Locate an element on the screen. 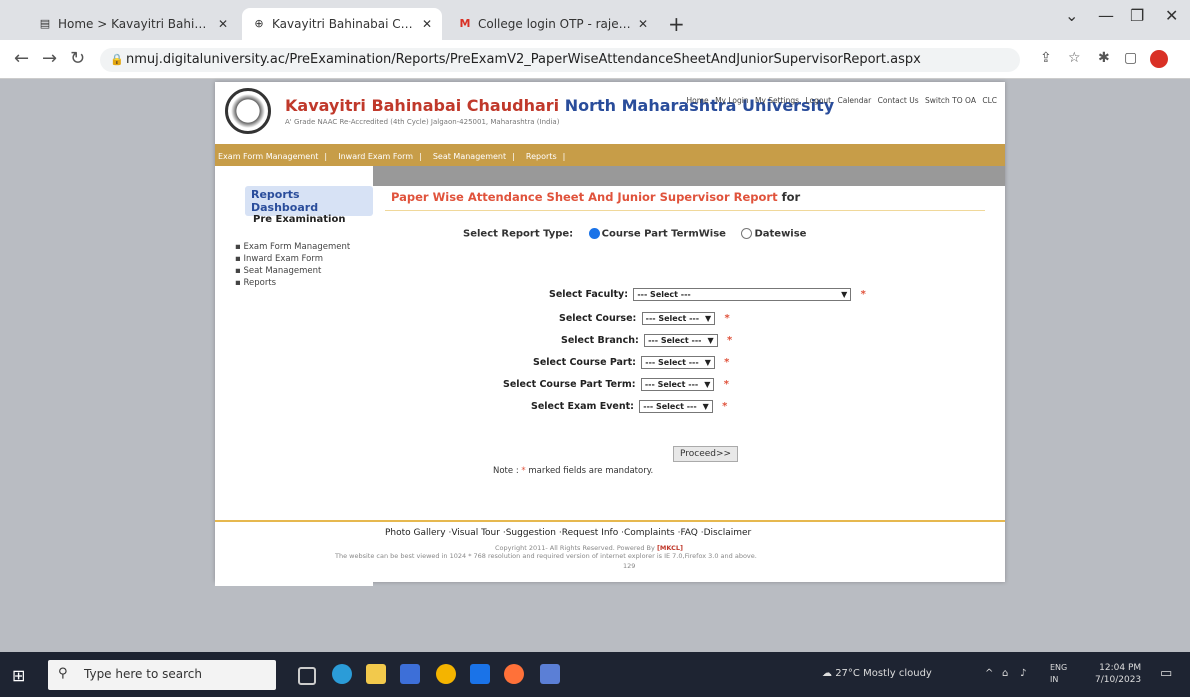 This screenshot has height=697, width=1190. radio-label: Course Part TermWise is located at coordinates (663, 234).